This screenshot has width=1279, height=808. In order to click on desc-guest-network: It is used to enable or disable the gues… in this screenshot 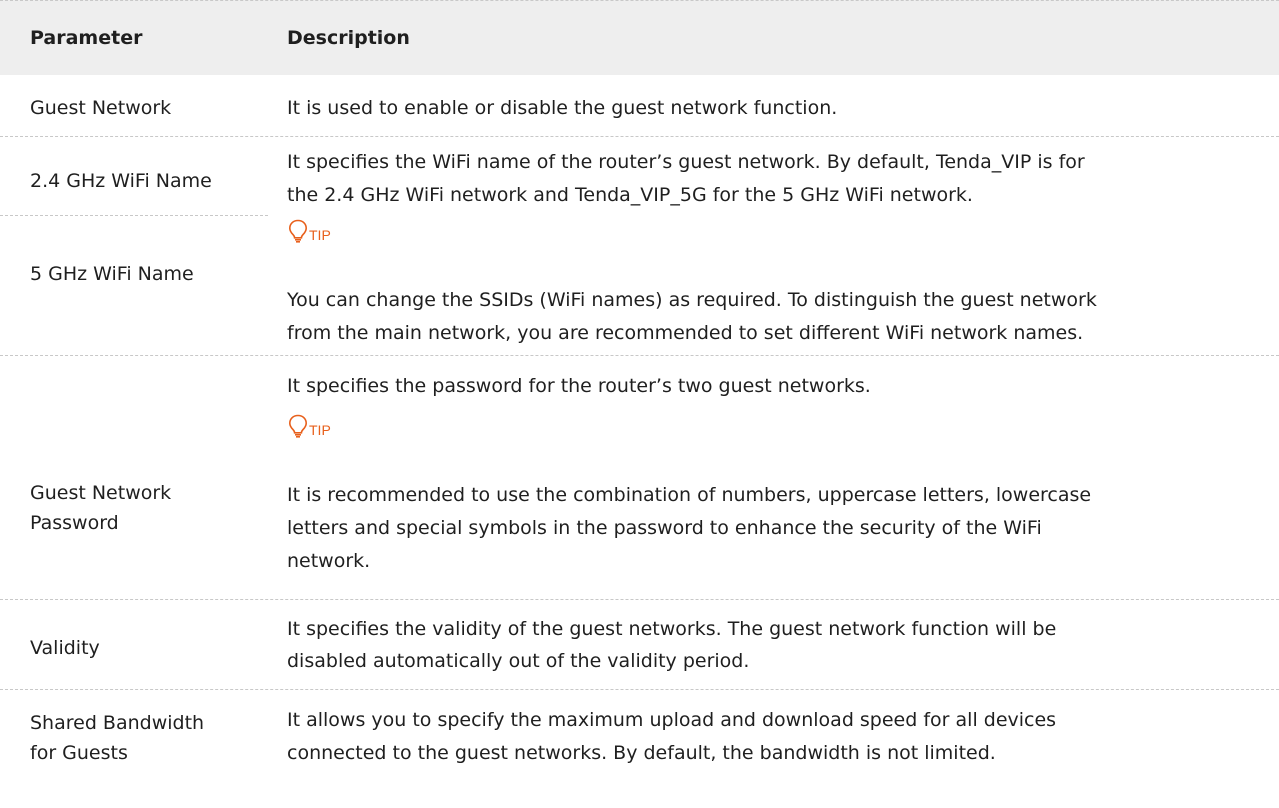, I will do `click(562, 108)`.